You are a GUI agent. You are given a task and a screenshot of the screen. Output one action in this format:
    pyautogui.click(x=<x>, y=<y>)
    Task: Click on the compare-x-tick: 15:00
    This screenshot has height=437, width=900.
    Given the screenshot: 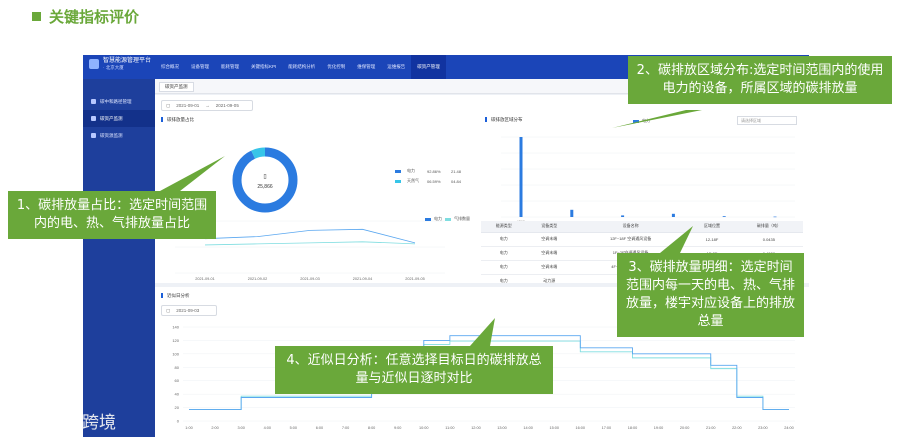 What is the action you would take?
    pyautogui.click(x=554, y=428)
    